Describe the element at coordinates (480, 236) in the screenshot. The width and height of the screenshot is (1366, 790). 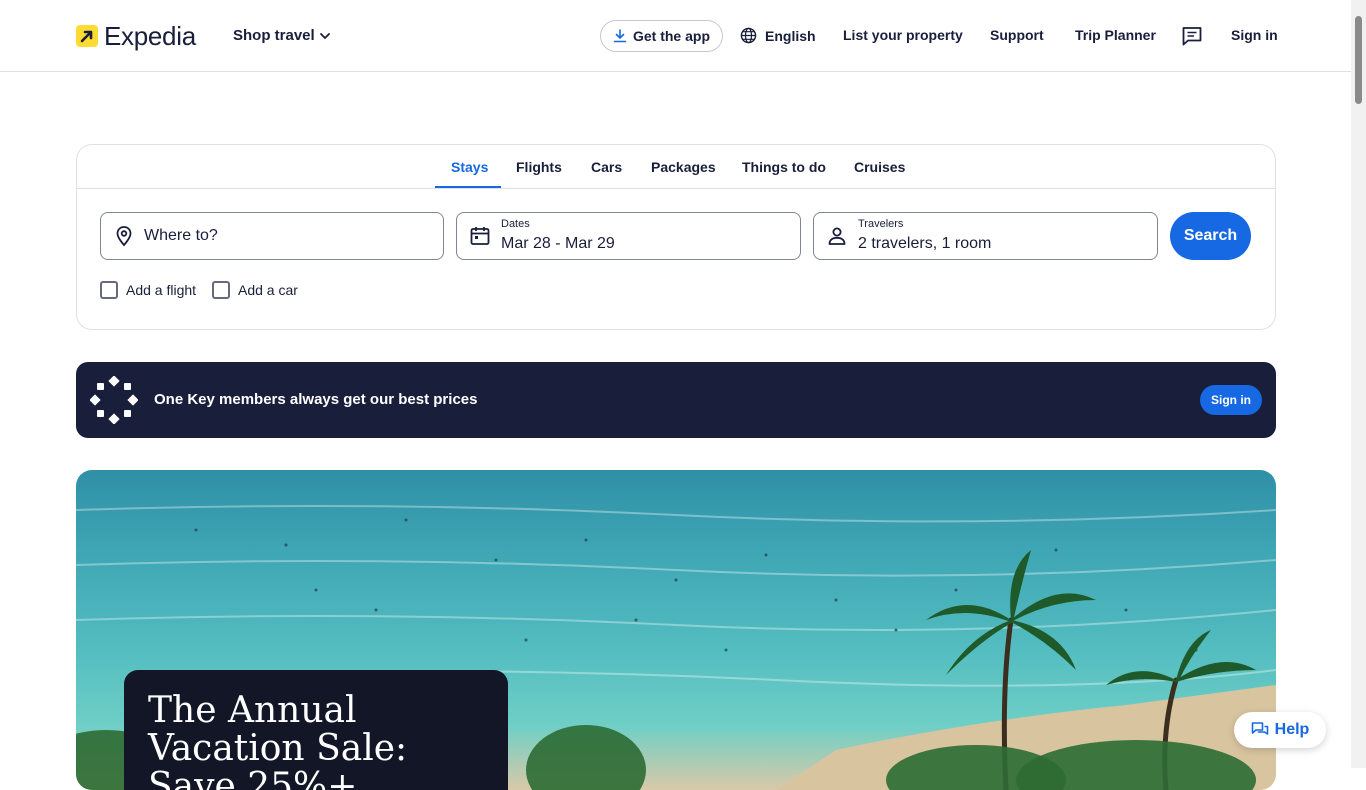
I see `calendar-icon` at that location.